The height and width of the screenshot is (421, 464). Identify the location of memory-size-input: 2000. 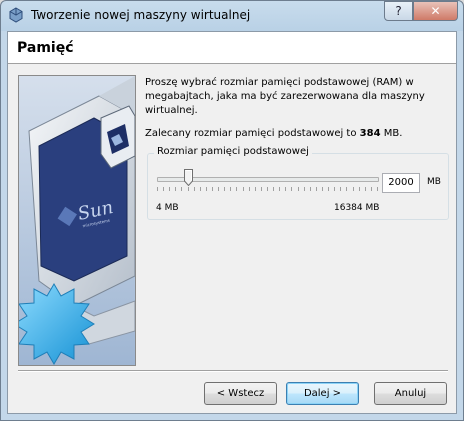
(401, 183).